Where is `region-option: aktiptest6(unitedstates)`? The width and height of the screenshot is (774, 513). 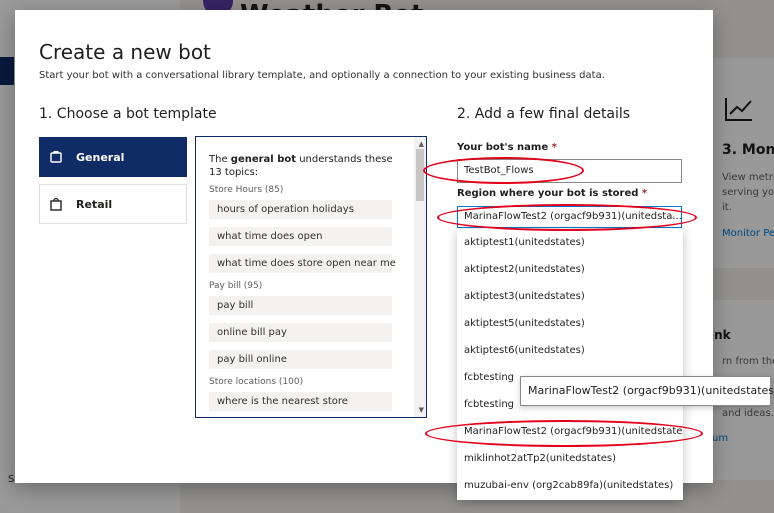 region-option: aktiptest6(unitedstates) is located at coordinates (570, 350).